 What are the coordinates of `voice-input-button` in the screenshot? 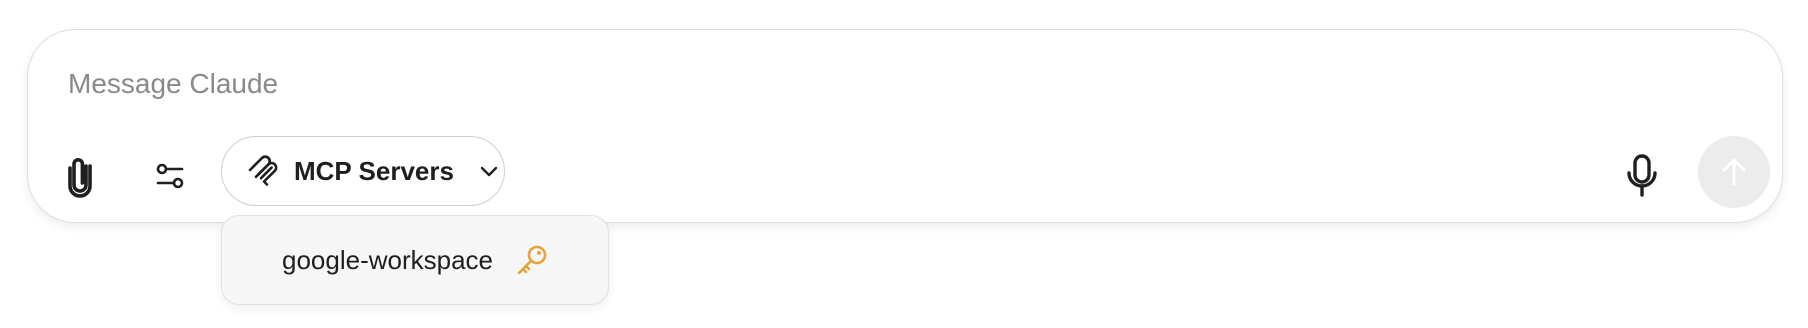 It's located at (1642, 176).